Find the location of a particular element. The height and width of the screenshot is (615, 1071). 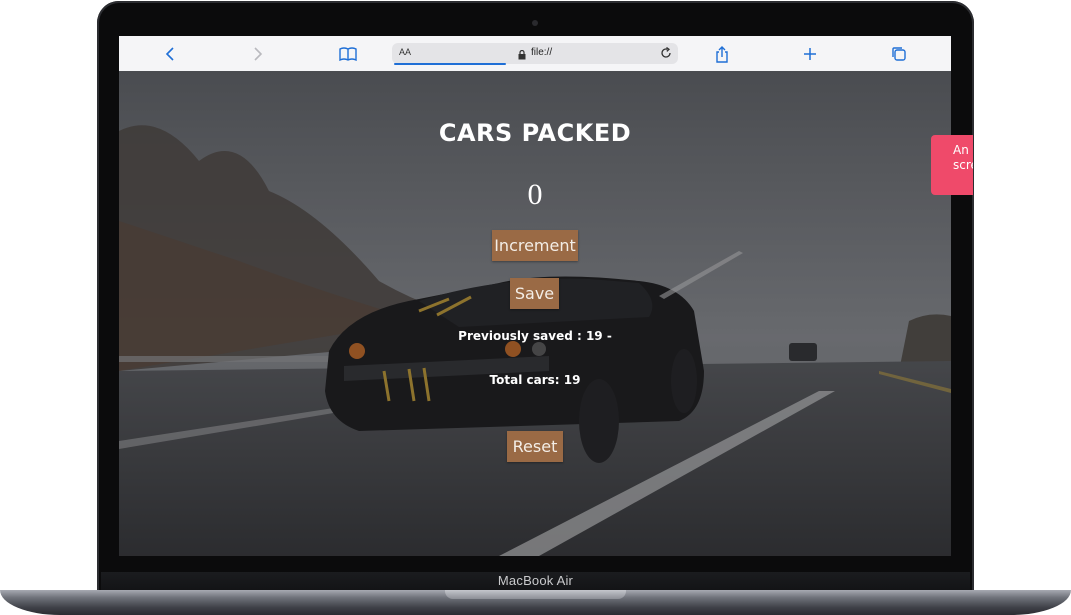

increment-button: Increment is located at coordinates (535, 245).